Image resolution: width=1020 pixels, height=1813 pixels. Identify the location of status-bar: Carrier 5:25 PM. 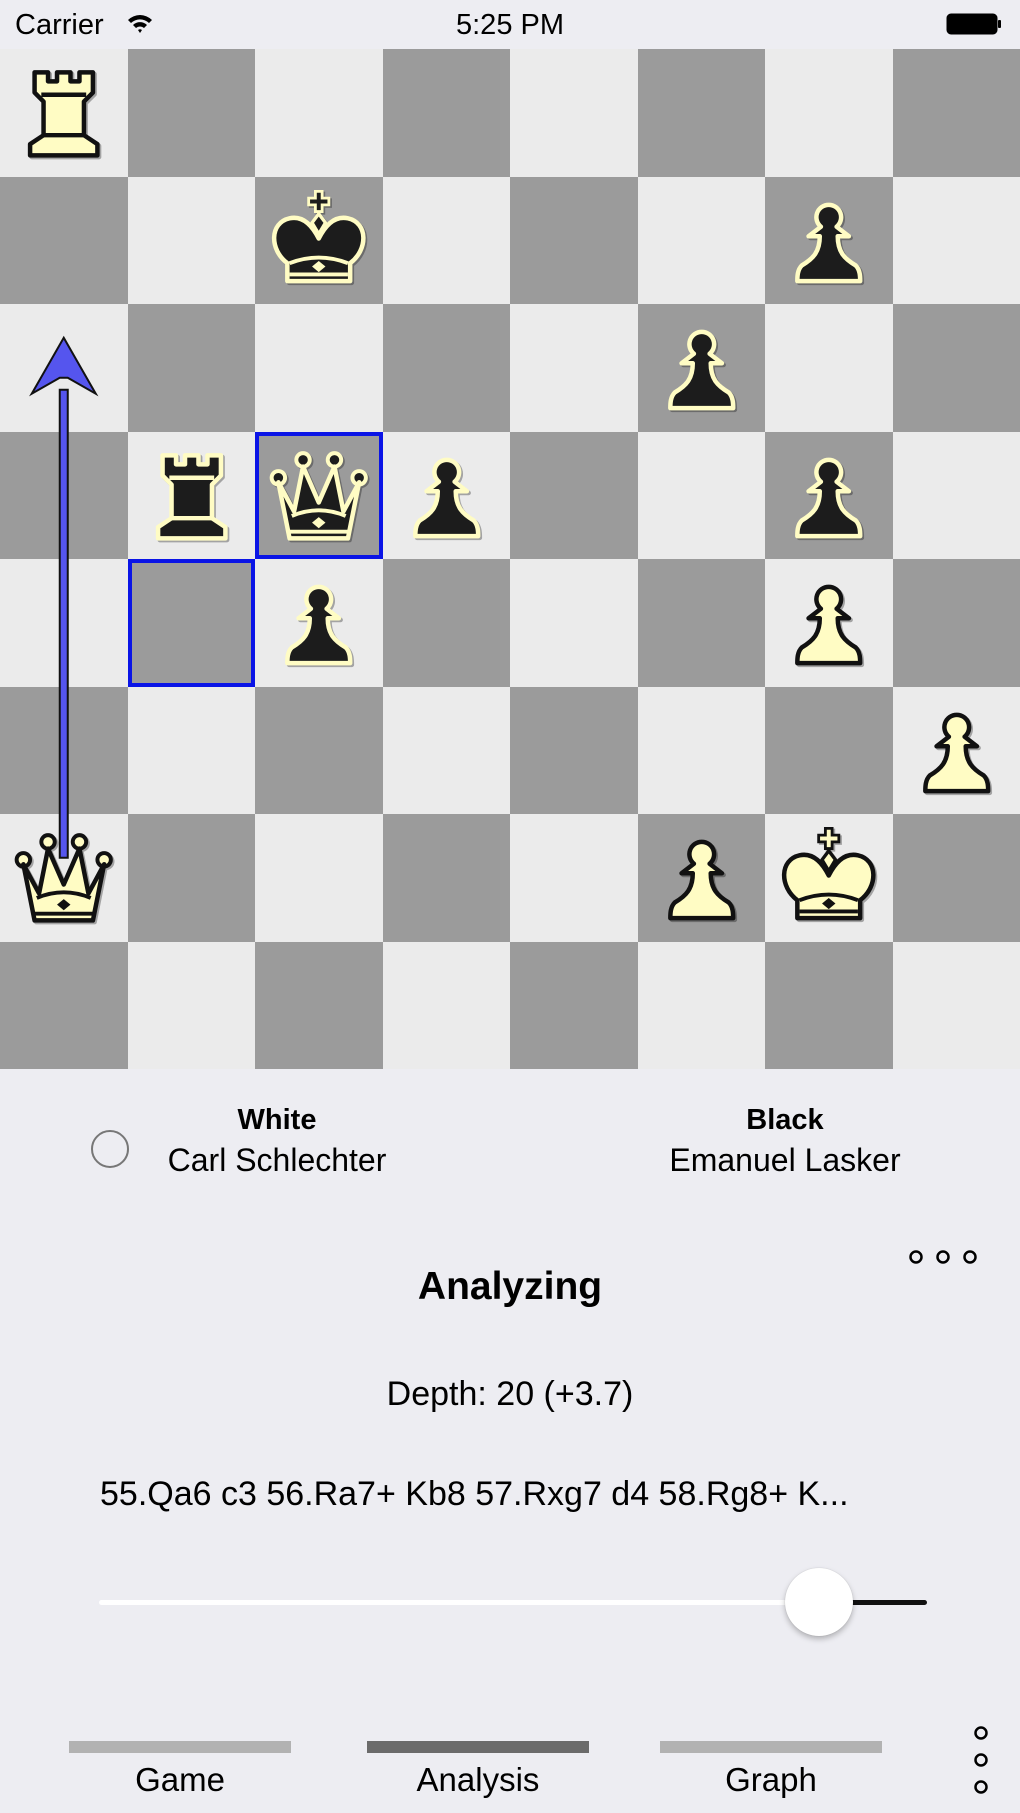
(510, 24).